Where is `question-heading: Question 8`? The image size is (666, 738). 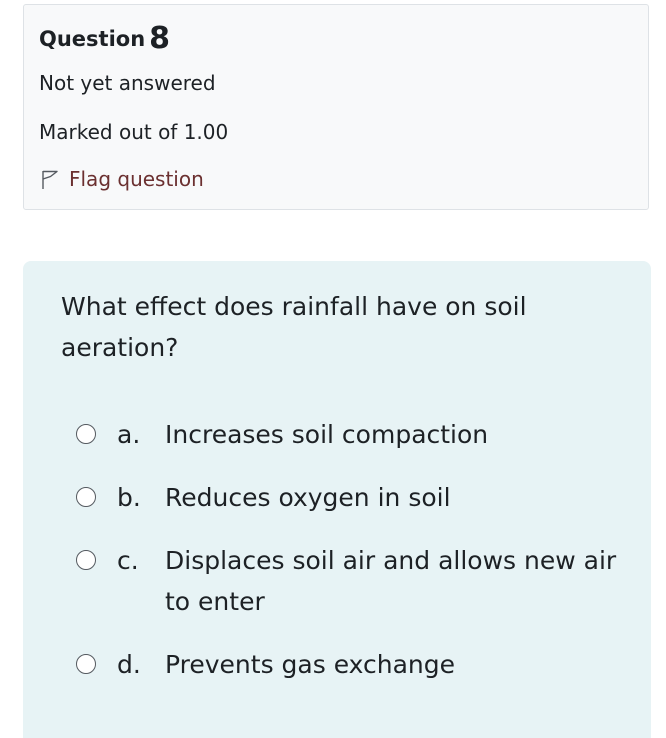
question-heading: Question 8 is located at coordinates (105, 37).